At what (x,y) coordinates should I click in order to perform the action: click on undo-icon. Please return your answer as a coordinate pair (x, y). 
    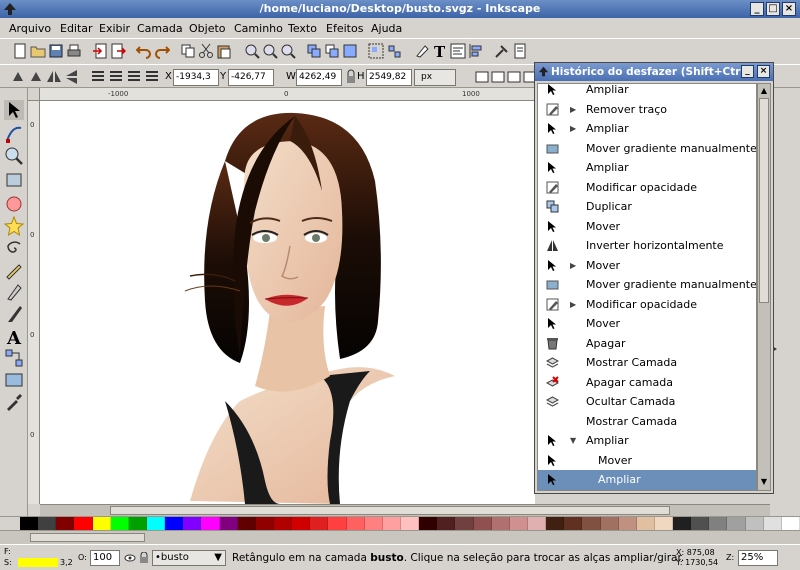
    Looking at the image, I should click on (144, 51).